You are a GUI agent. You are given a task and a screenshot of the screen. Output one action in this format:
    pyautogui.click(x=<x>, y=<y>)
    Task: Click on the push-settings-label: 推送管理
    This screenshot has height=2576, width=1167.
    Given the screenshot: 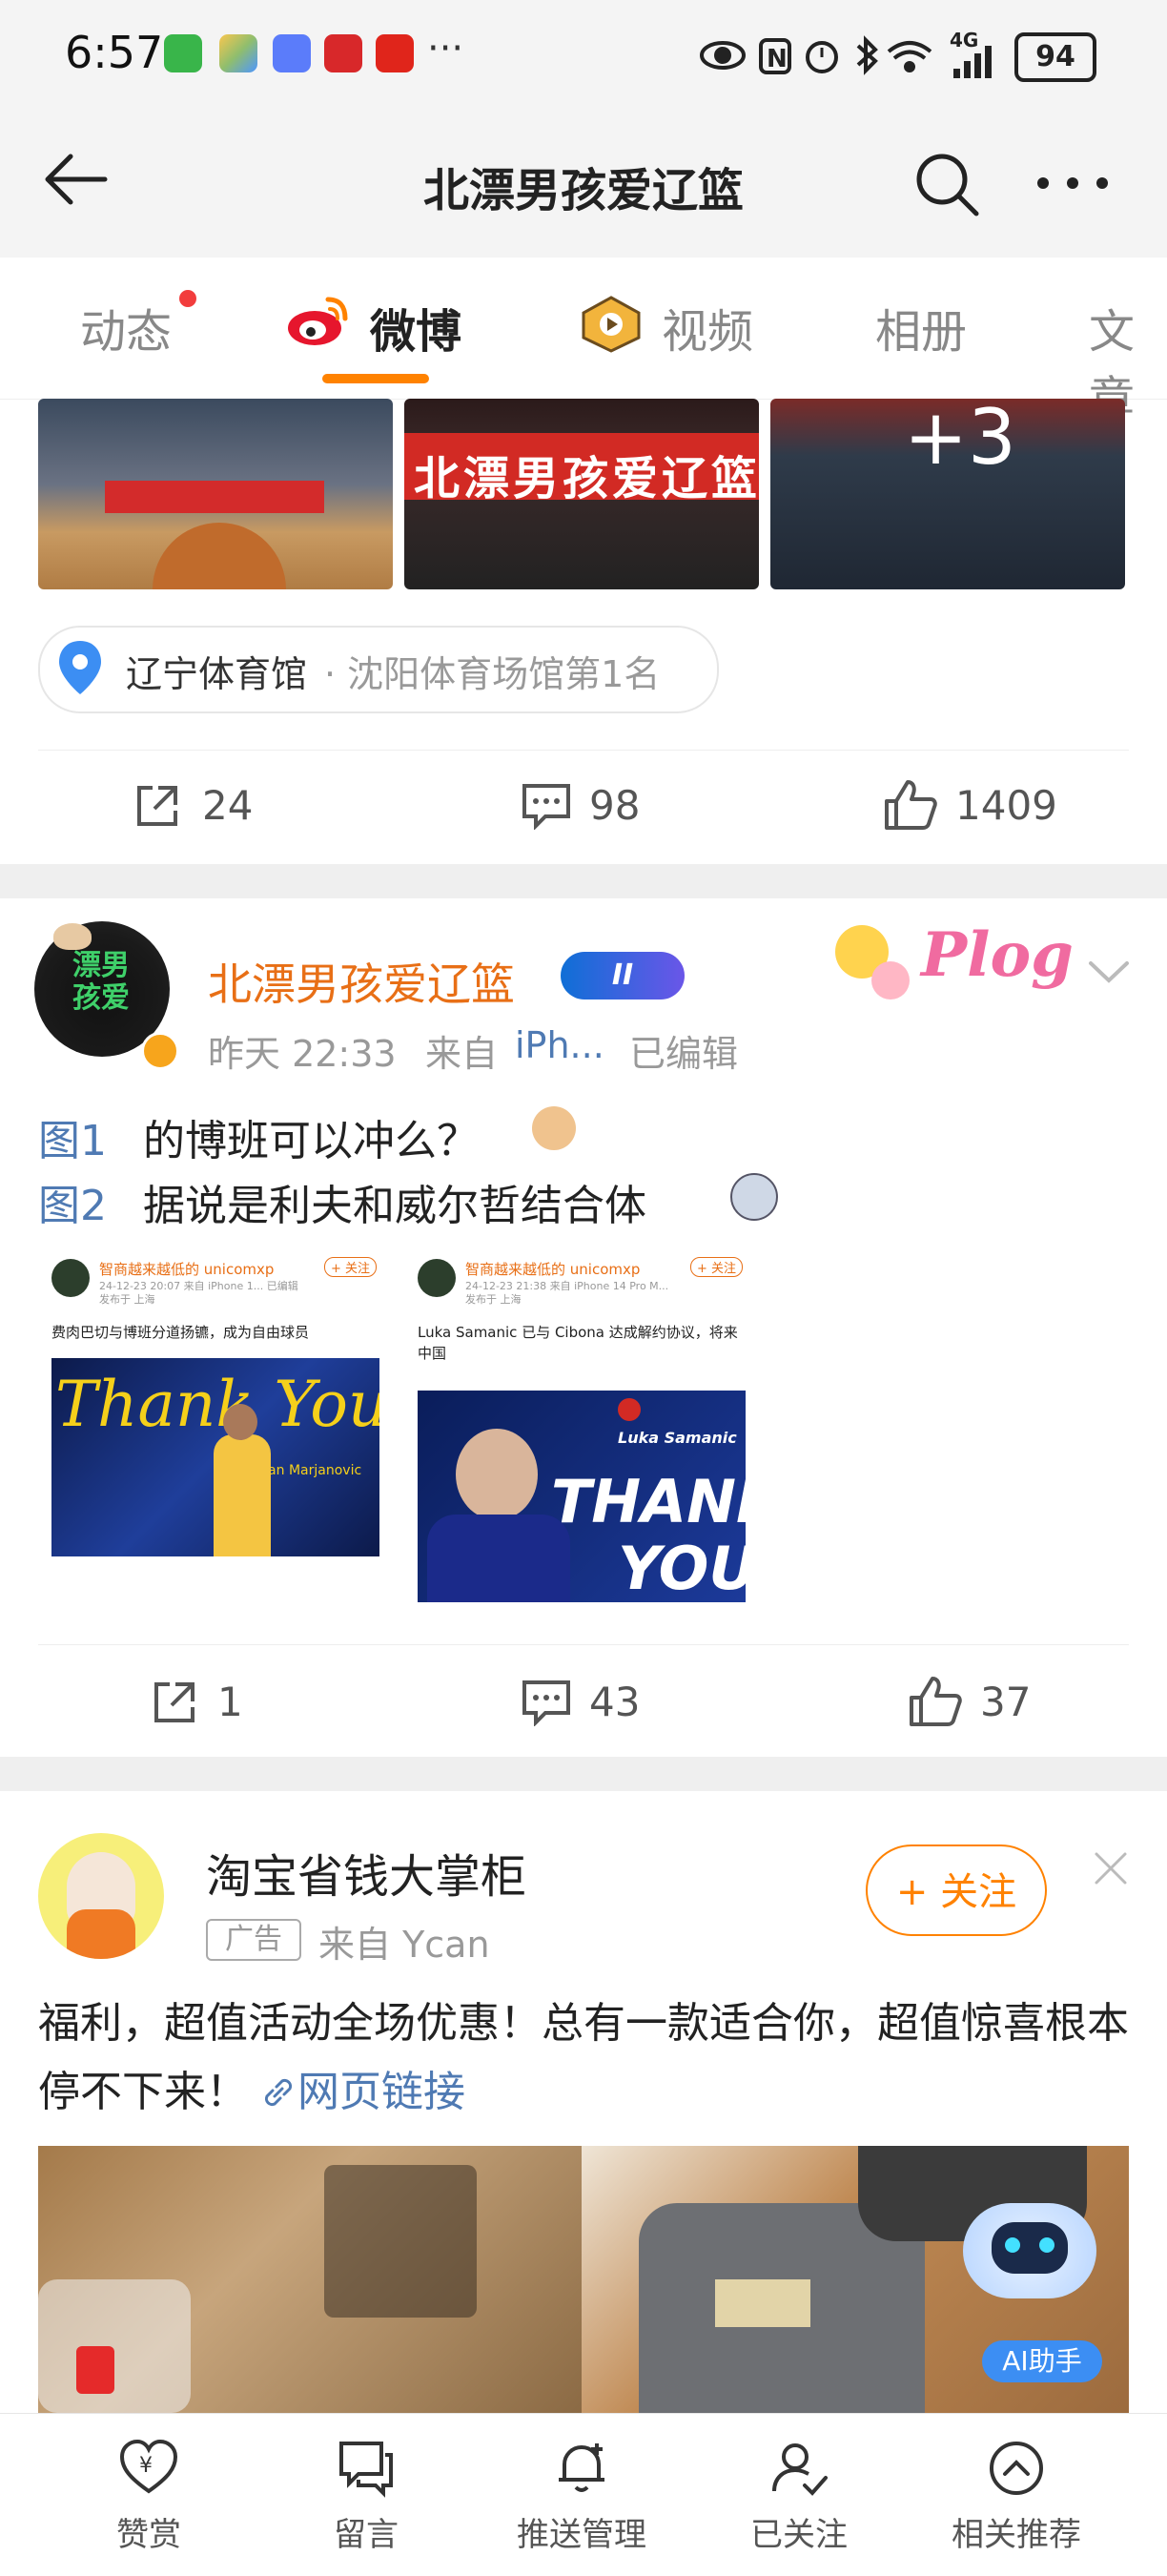 What is the action you would take?
    pyautogui.click(x=581, y=2535)
    